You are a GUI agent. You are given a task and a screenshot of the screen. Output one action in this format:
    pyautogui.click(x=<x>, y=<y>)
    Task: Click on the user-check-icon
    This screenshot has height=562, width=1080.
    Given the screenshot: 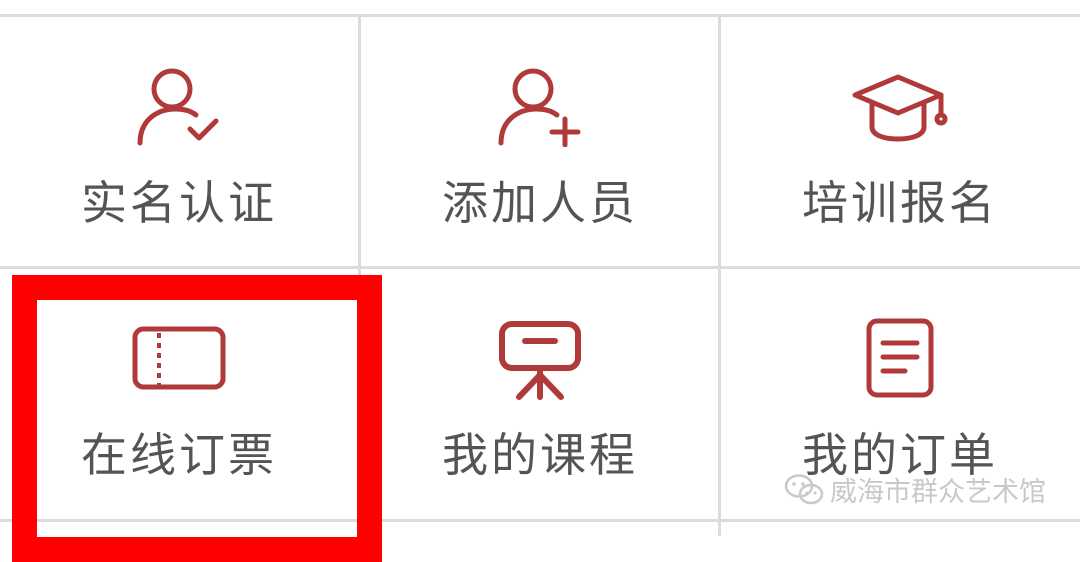 What is the action you would take?
    pyautogui.click(x=178, y=107)
    